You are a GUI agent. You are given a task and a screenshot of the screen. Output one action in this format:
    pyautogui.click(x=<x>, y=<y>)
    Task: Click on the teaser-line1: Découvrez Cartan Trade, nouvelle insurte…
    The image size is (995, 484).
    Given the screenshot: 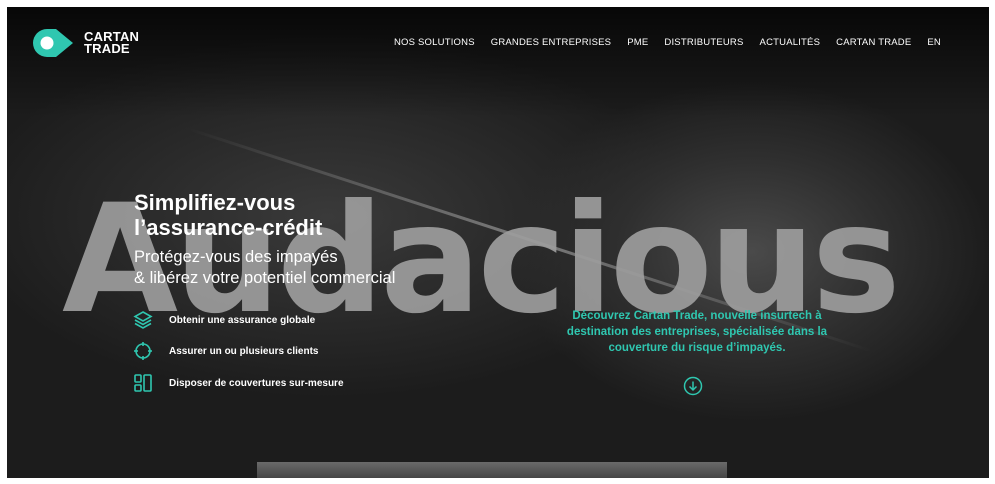 What is the action you would take?
    pyautogui.click(x=697, y=316)
    